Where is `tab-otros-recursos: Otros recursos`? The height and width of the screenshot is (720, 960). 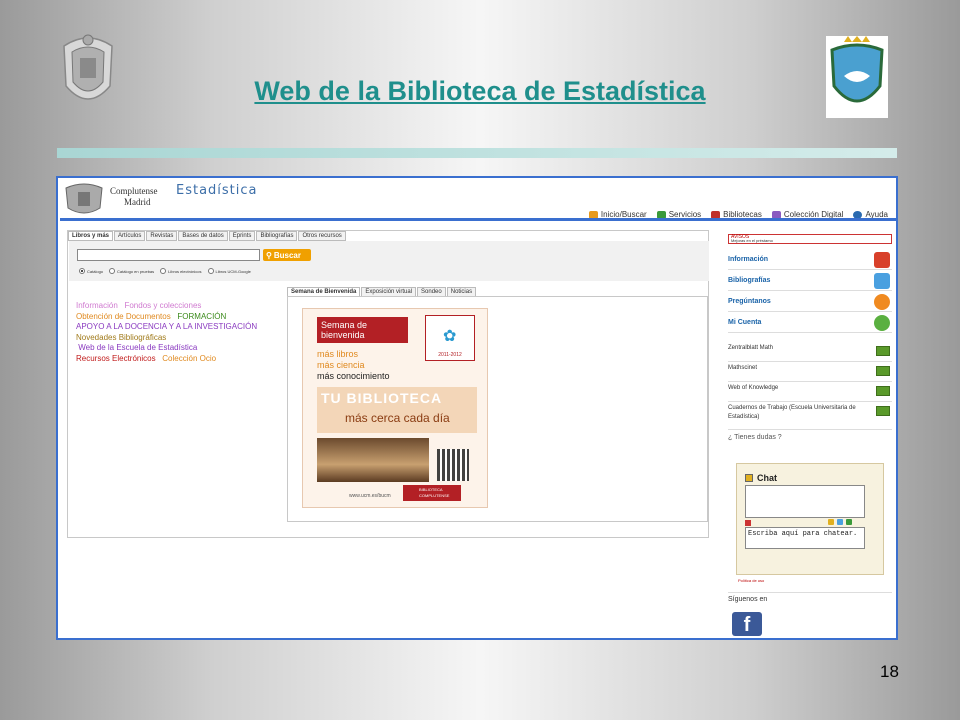
tab-otros-recursos: Otros recursos is located at coordinates (322, 236).